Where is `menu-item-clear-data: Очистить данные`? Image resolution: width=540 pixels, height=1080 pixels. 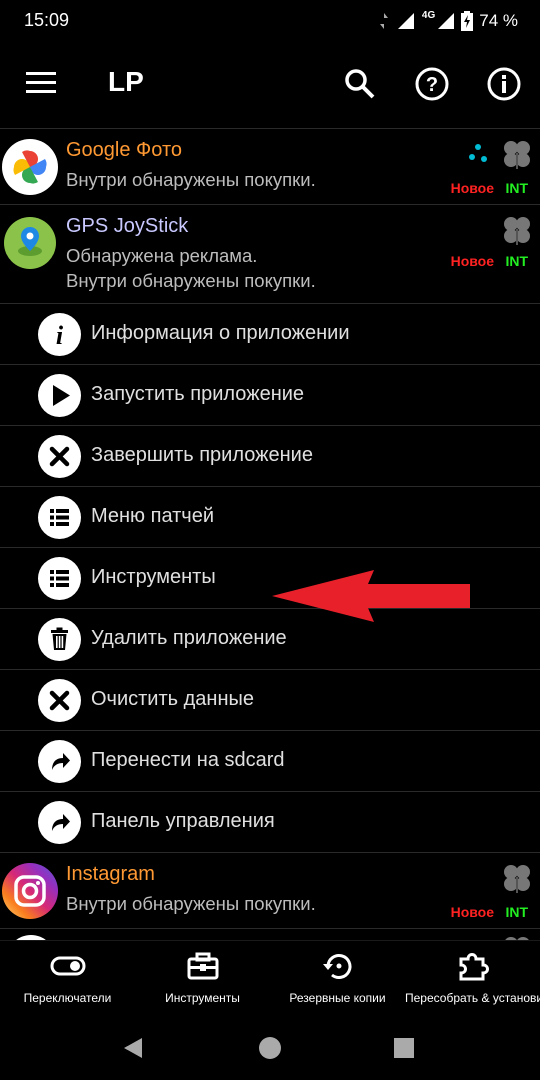 menu-item-clear-data: Очистить данные is located at coordinates (270, 700).